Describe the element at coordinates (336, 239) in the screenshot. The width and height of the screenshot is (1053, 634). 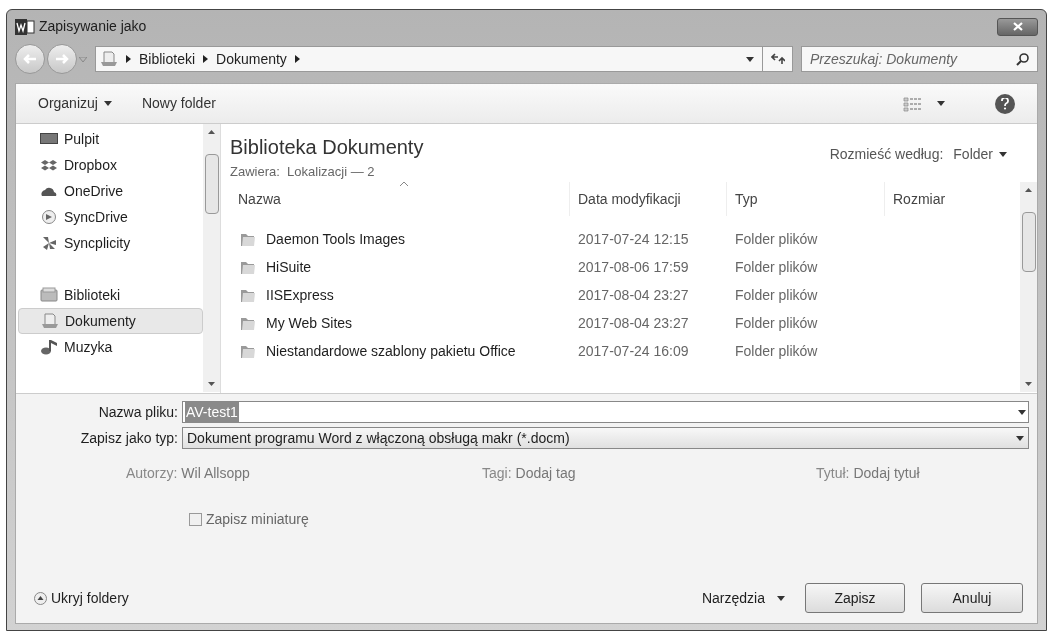
I see `file-name: Daemon Tools Images` at that location.